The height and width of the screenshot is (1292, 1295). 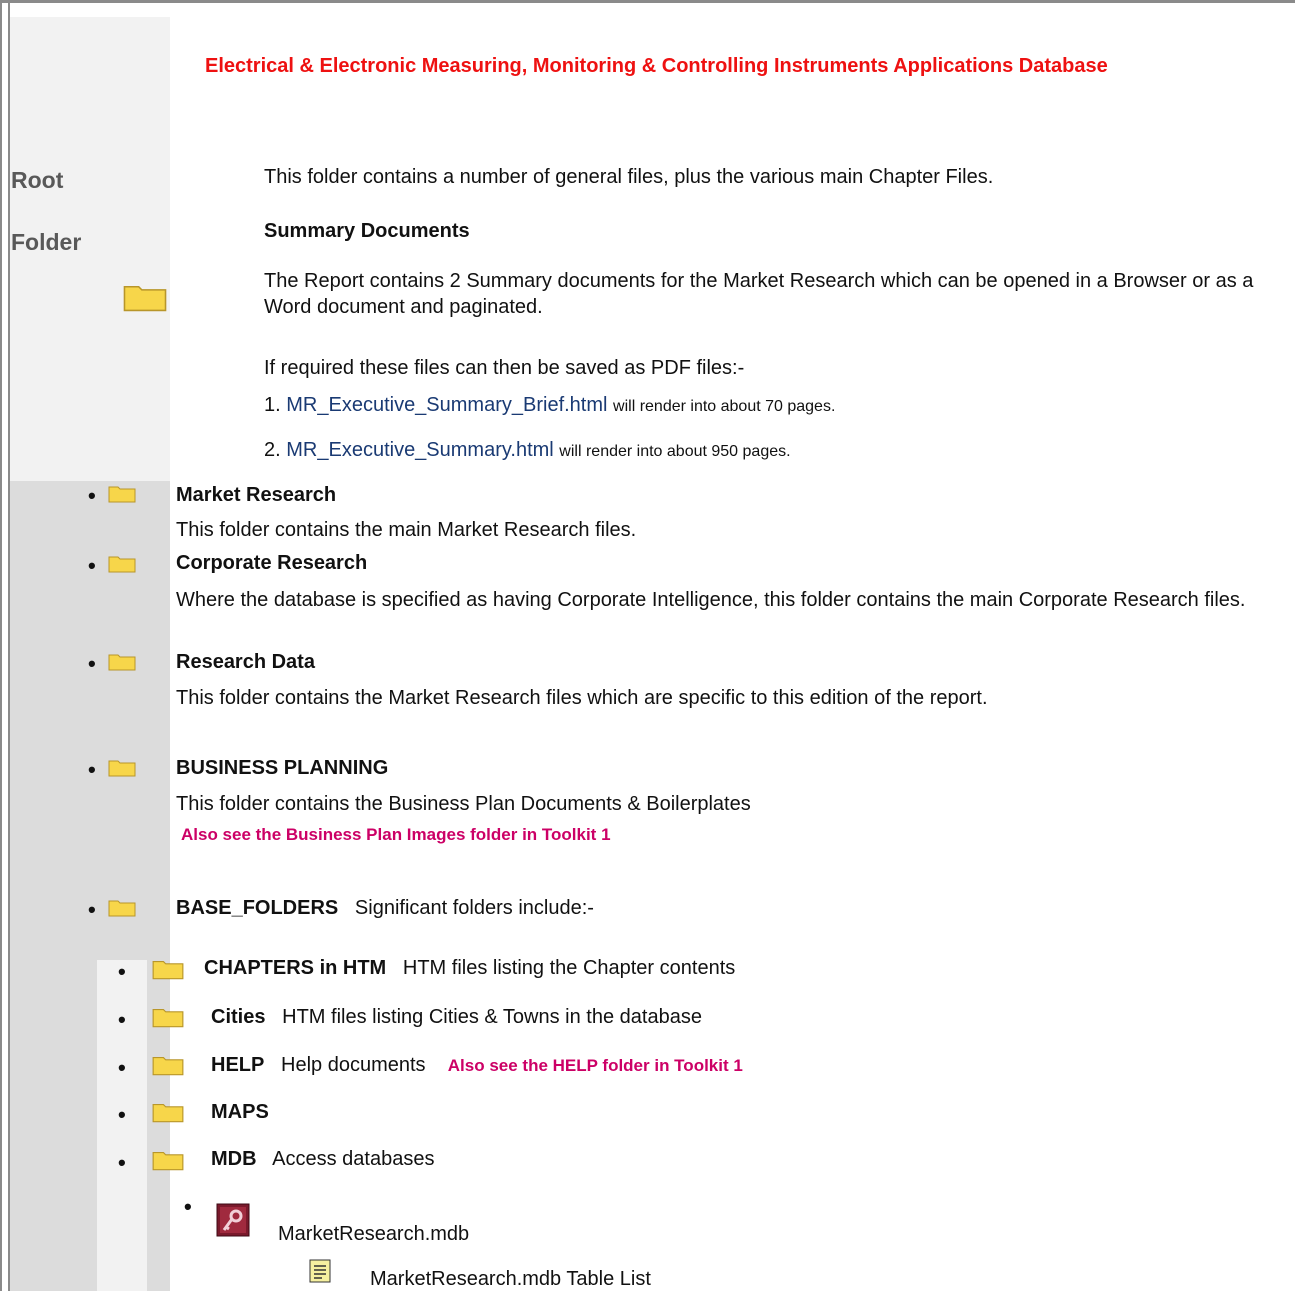 I want to click on folder-description: Significant folders include:-, so click(x=474, y=908).